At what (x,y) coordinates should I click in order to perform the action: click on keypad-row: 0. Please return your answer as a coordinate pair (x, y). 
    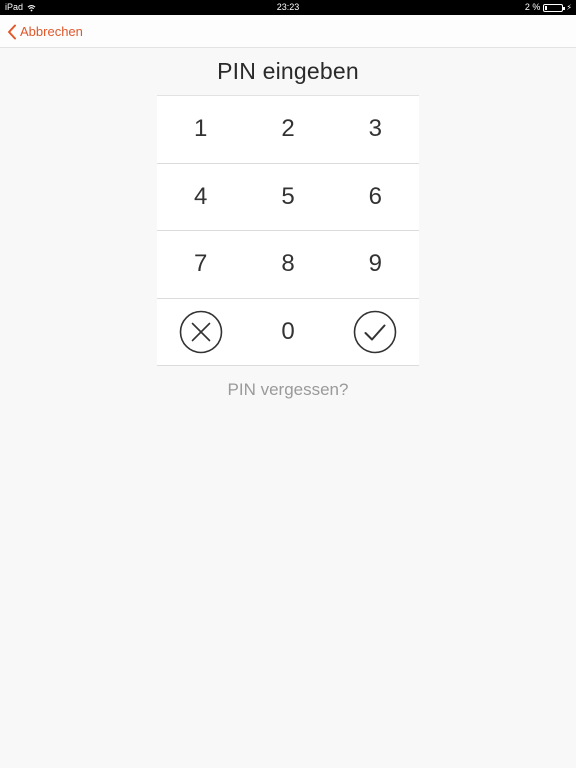
    Looking at the image, I should click on (288, 332).